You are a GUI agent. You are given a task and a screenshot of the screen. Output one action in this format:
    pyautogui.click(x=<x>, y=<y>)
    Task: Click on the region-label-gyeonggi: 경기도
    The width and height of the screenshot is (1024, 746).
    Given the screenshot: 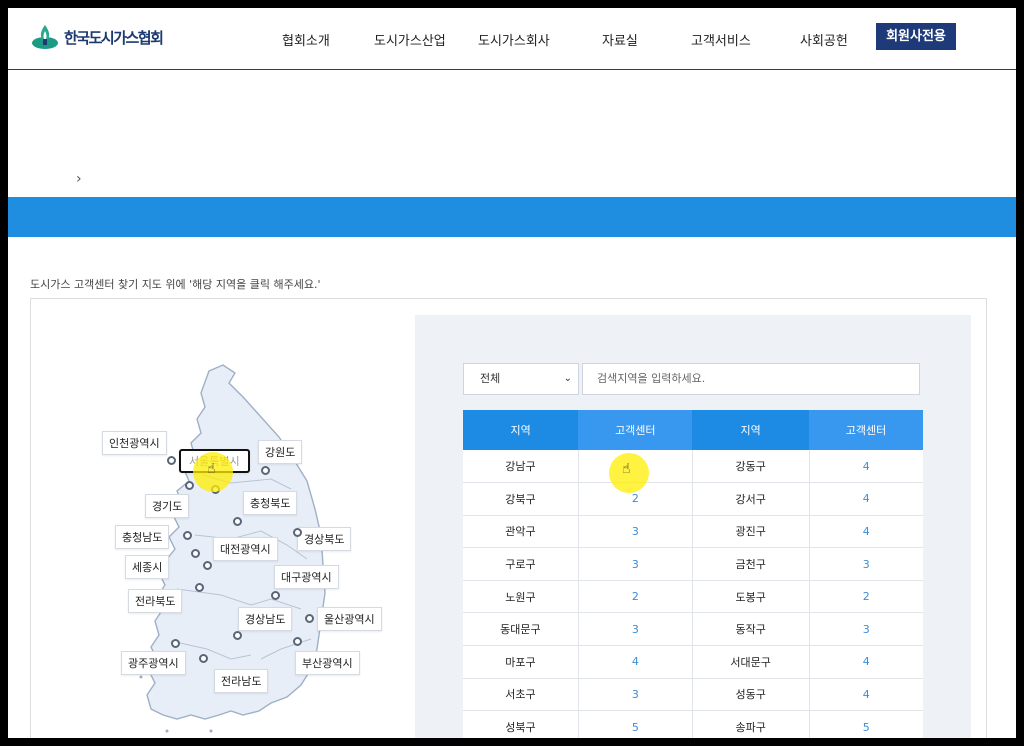 What is the action you would take?
    pyautogui.click(x=167, y=506)
    